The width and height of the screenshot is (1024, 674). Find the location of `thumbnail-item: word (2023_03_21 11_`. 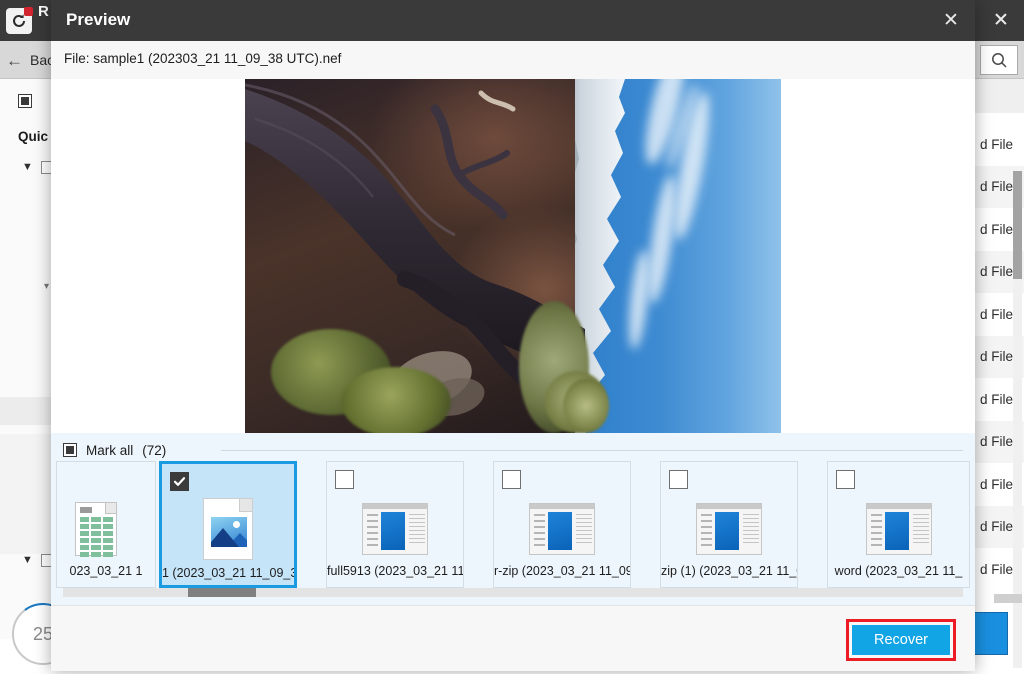

thumbnail-item: word (2023_03_21 11_ is located at coordinates (898, 524).